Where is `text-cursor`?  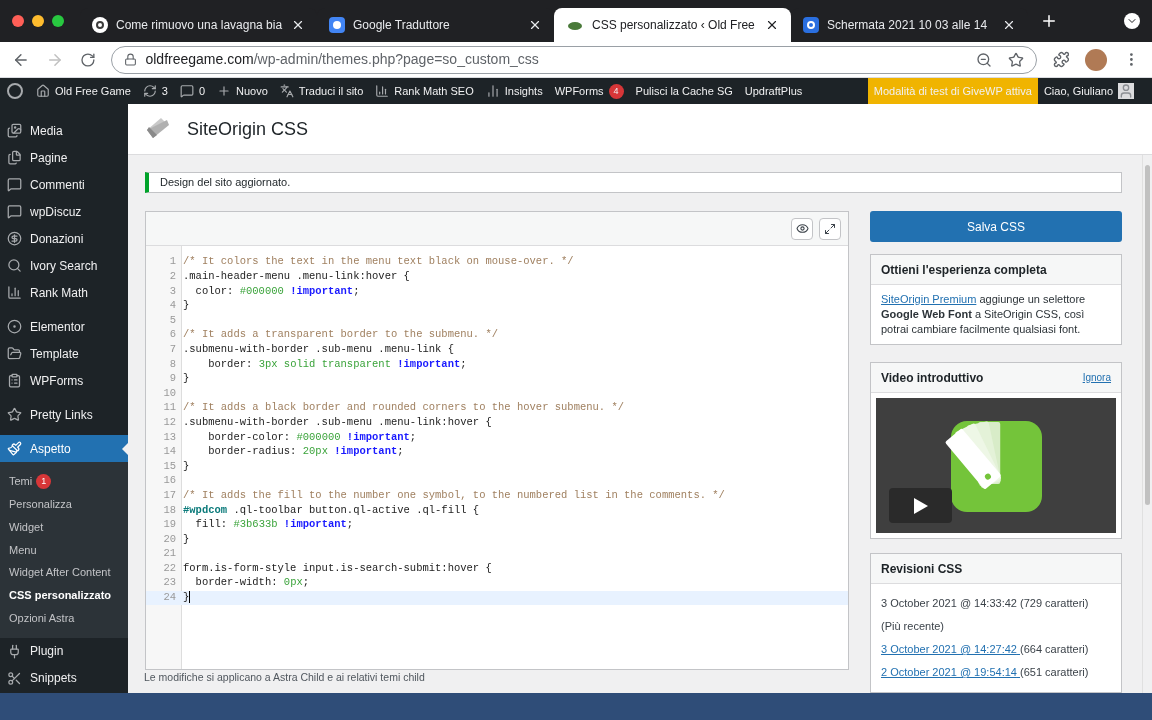 text-cursor is located at coordinates (190, 597).